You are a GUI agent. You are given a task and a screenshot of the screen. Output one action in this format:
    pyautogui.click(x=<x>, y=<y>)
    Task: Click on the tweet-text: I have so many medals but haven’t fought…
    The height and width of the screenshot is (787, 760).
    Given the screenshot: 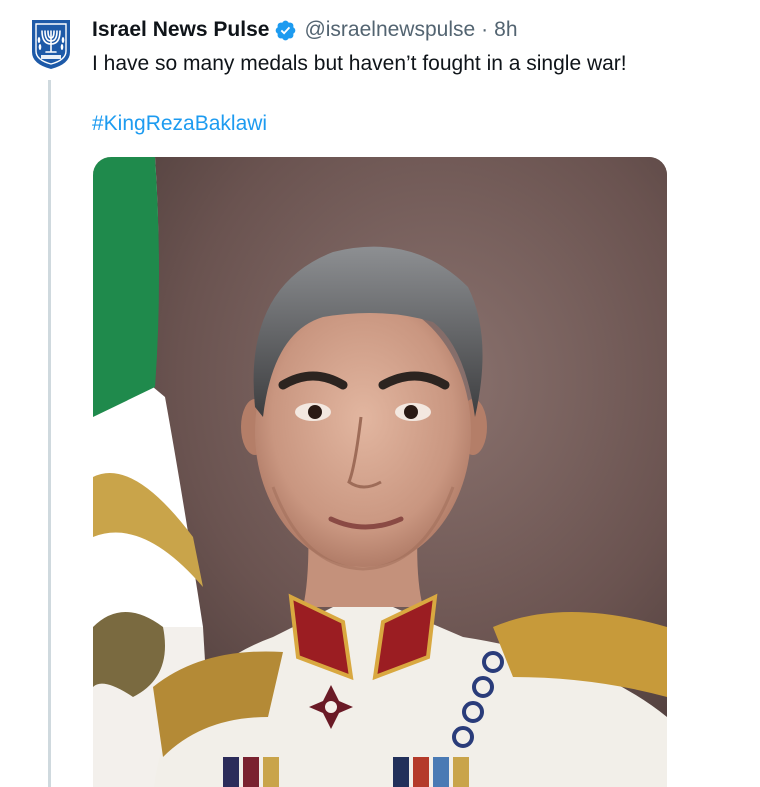 What is the action you would take?
    pyautogui.click(x=359, y=63)
    